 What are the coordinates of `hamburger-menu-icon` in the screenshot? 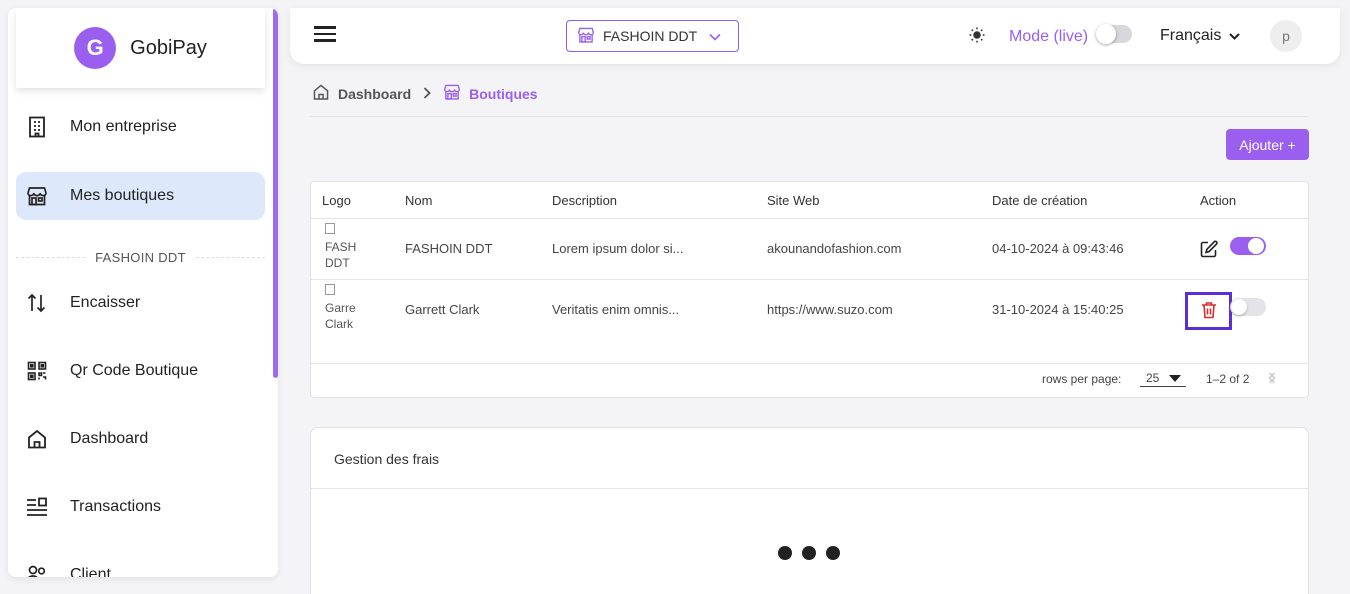 It's located at (325, 35).